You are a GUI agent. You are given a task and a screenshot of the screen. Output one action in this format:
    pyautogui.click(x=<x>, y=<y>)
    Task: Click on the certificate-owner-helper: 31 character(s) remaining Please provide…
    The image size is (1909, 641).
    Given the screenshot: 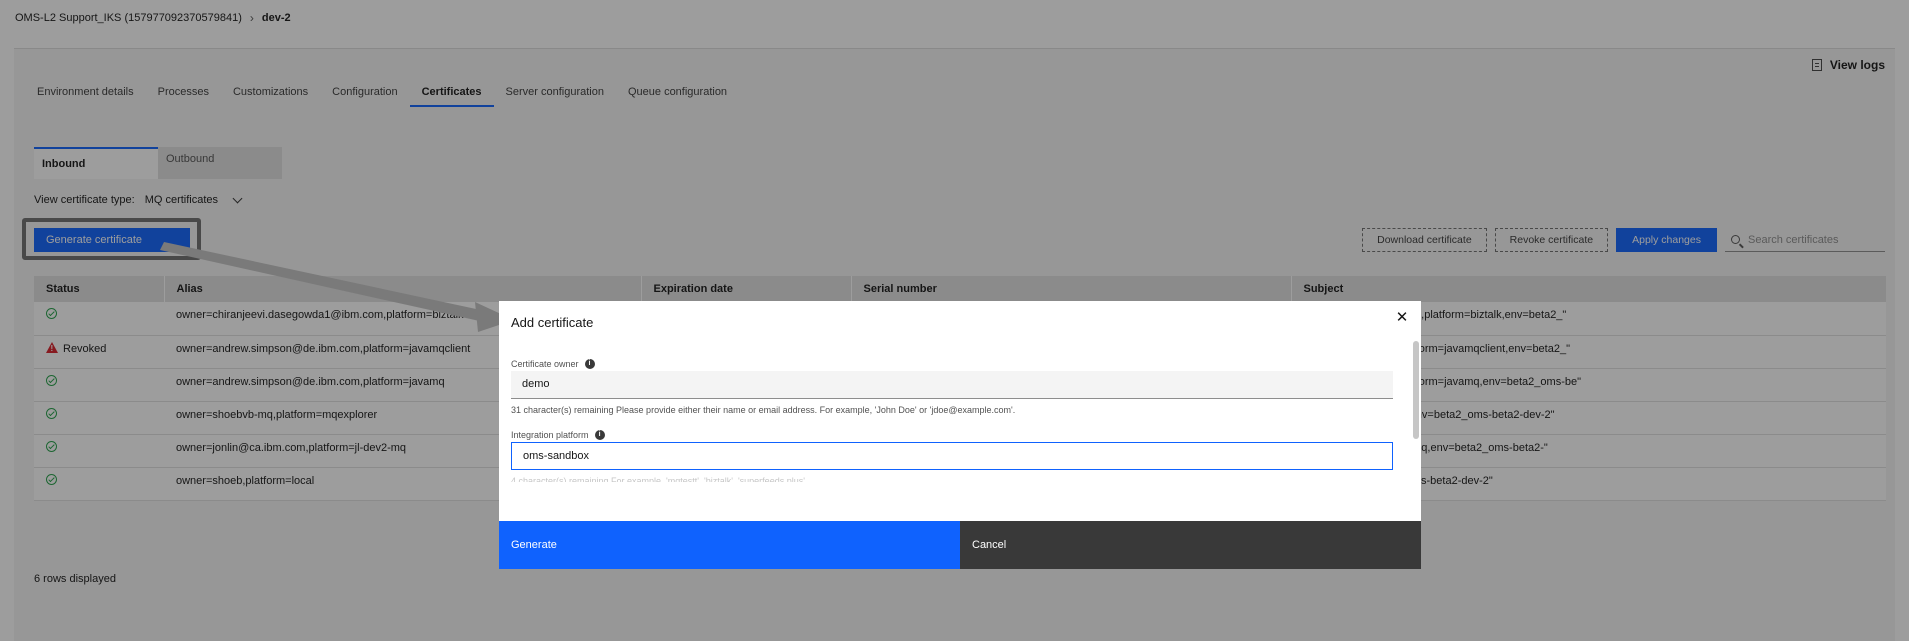 What is the action you would take?
    pyautogui.click(x=763, y=410)
    